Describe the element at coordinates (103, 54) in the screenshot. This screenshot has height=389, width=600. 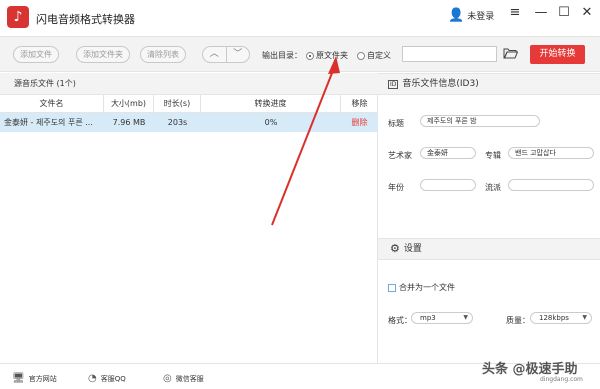
I see `add-folder-button: 添加文件夹` at that location.